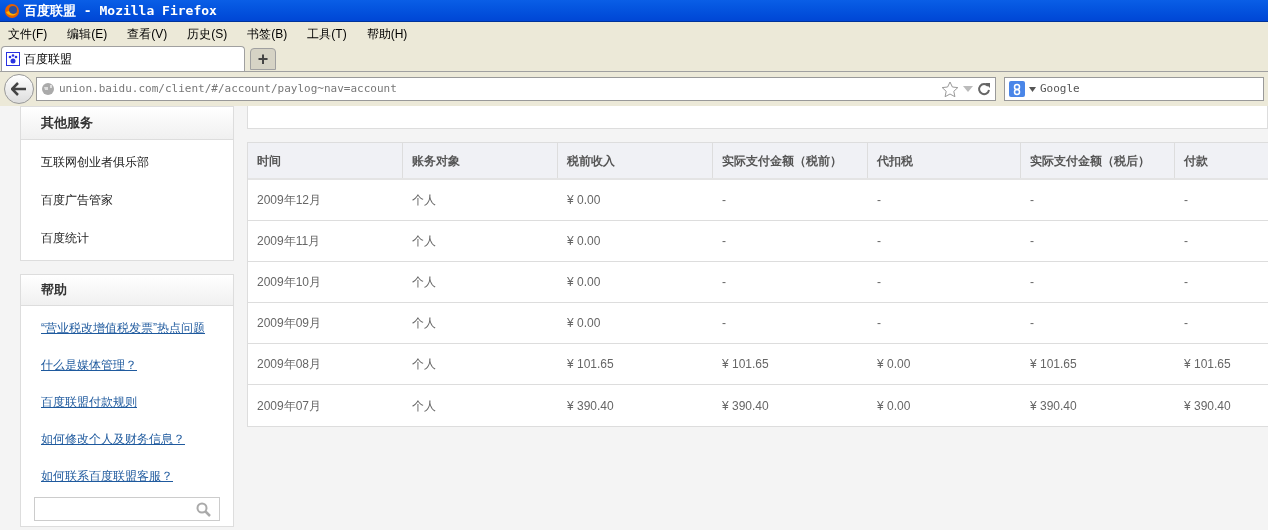 This screenshot has height=530, width=1268. I want to click on browser-tab: 百度联盟, so click(123, 58).